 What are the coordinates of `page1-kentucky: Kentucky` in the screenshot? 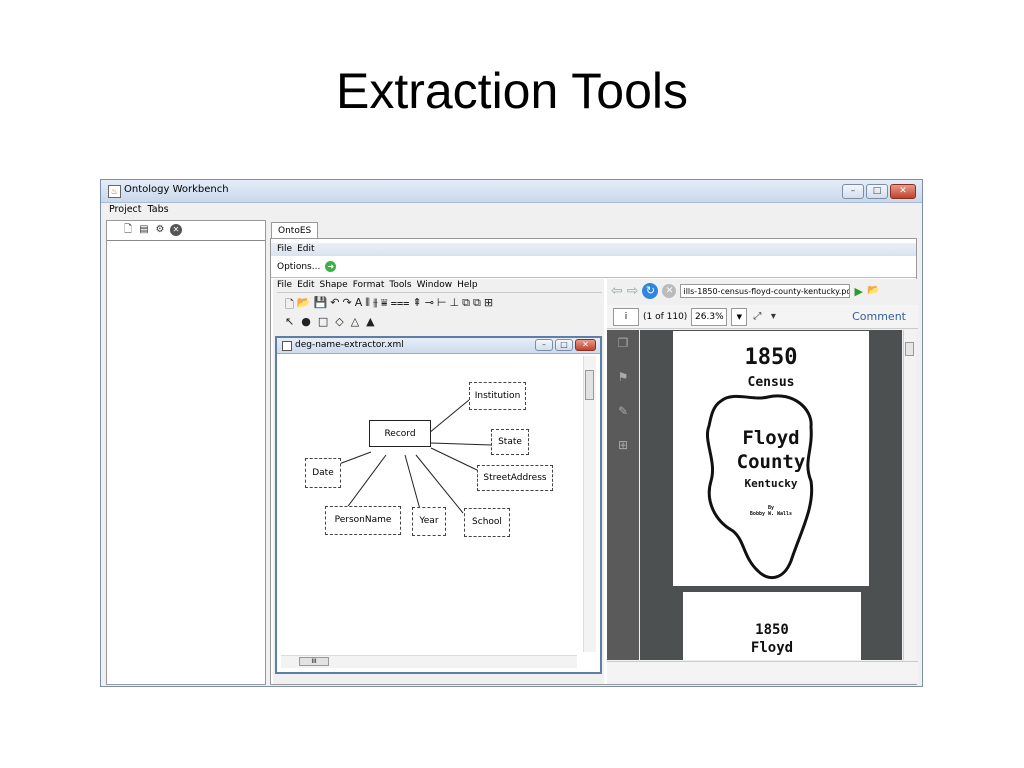 It's located at (771, 483).